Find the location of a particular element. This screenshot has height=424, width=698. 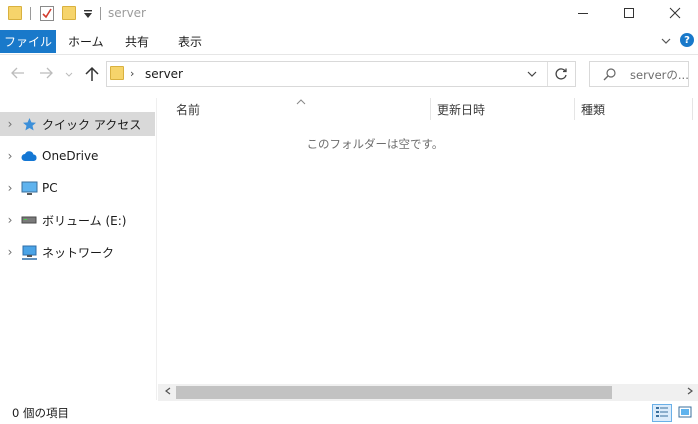

status-bar is located at coordinates (349, 413).